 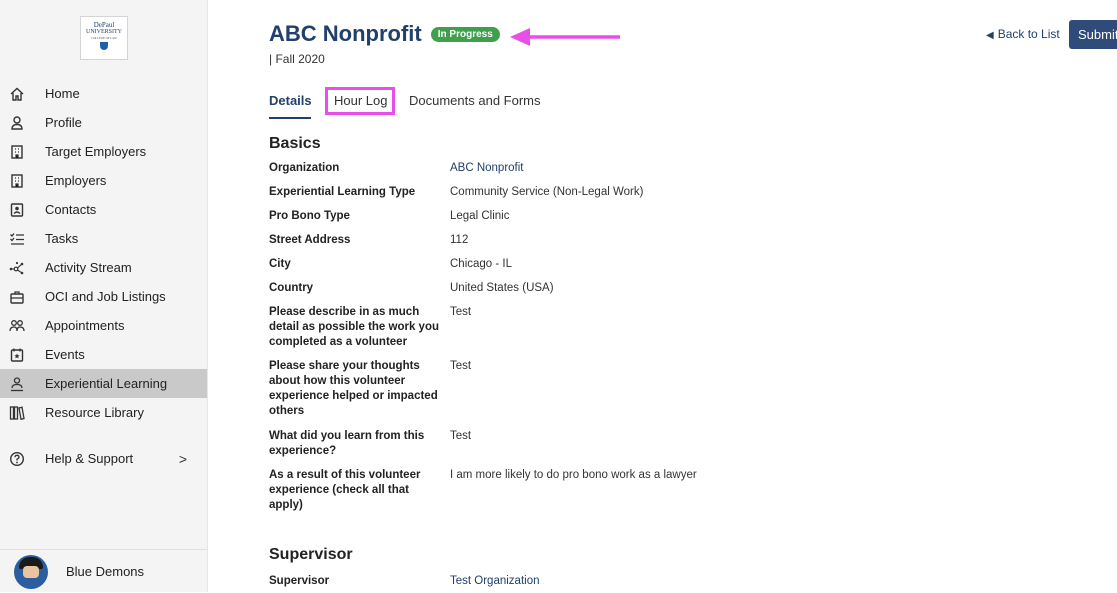 I want to click on sidebar-item-label: OCI and Job Listings, so click(x=105, y=296).